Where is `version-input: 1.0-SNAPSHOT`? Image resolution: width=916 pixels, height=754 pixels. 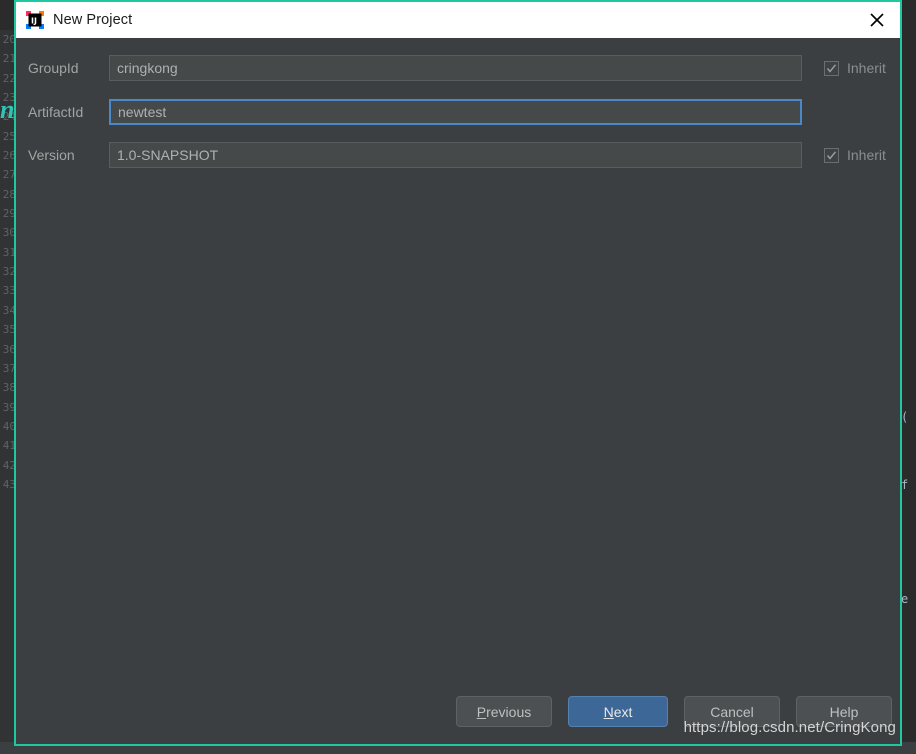 version-input: 1.0-SNAPSHOT is located at coordinates (455, 155).